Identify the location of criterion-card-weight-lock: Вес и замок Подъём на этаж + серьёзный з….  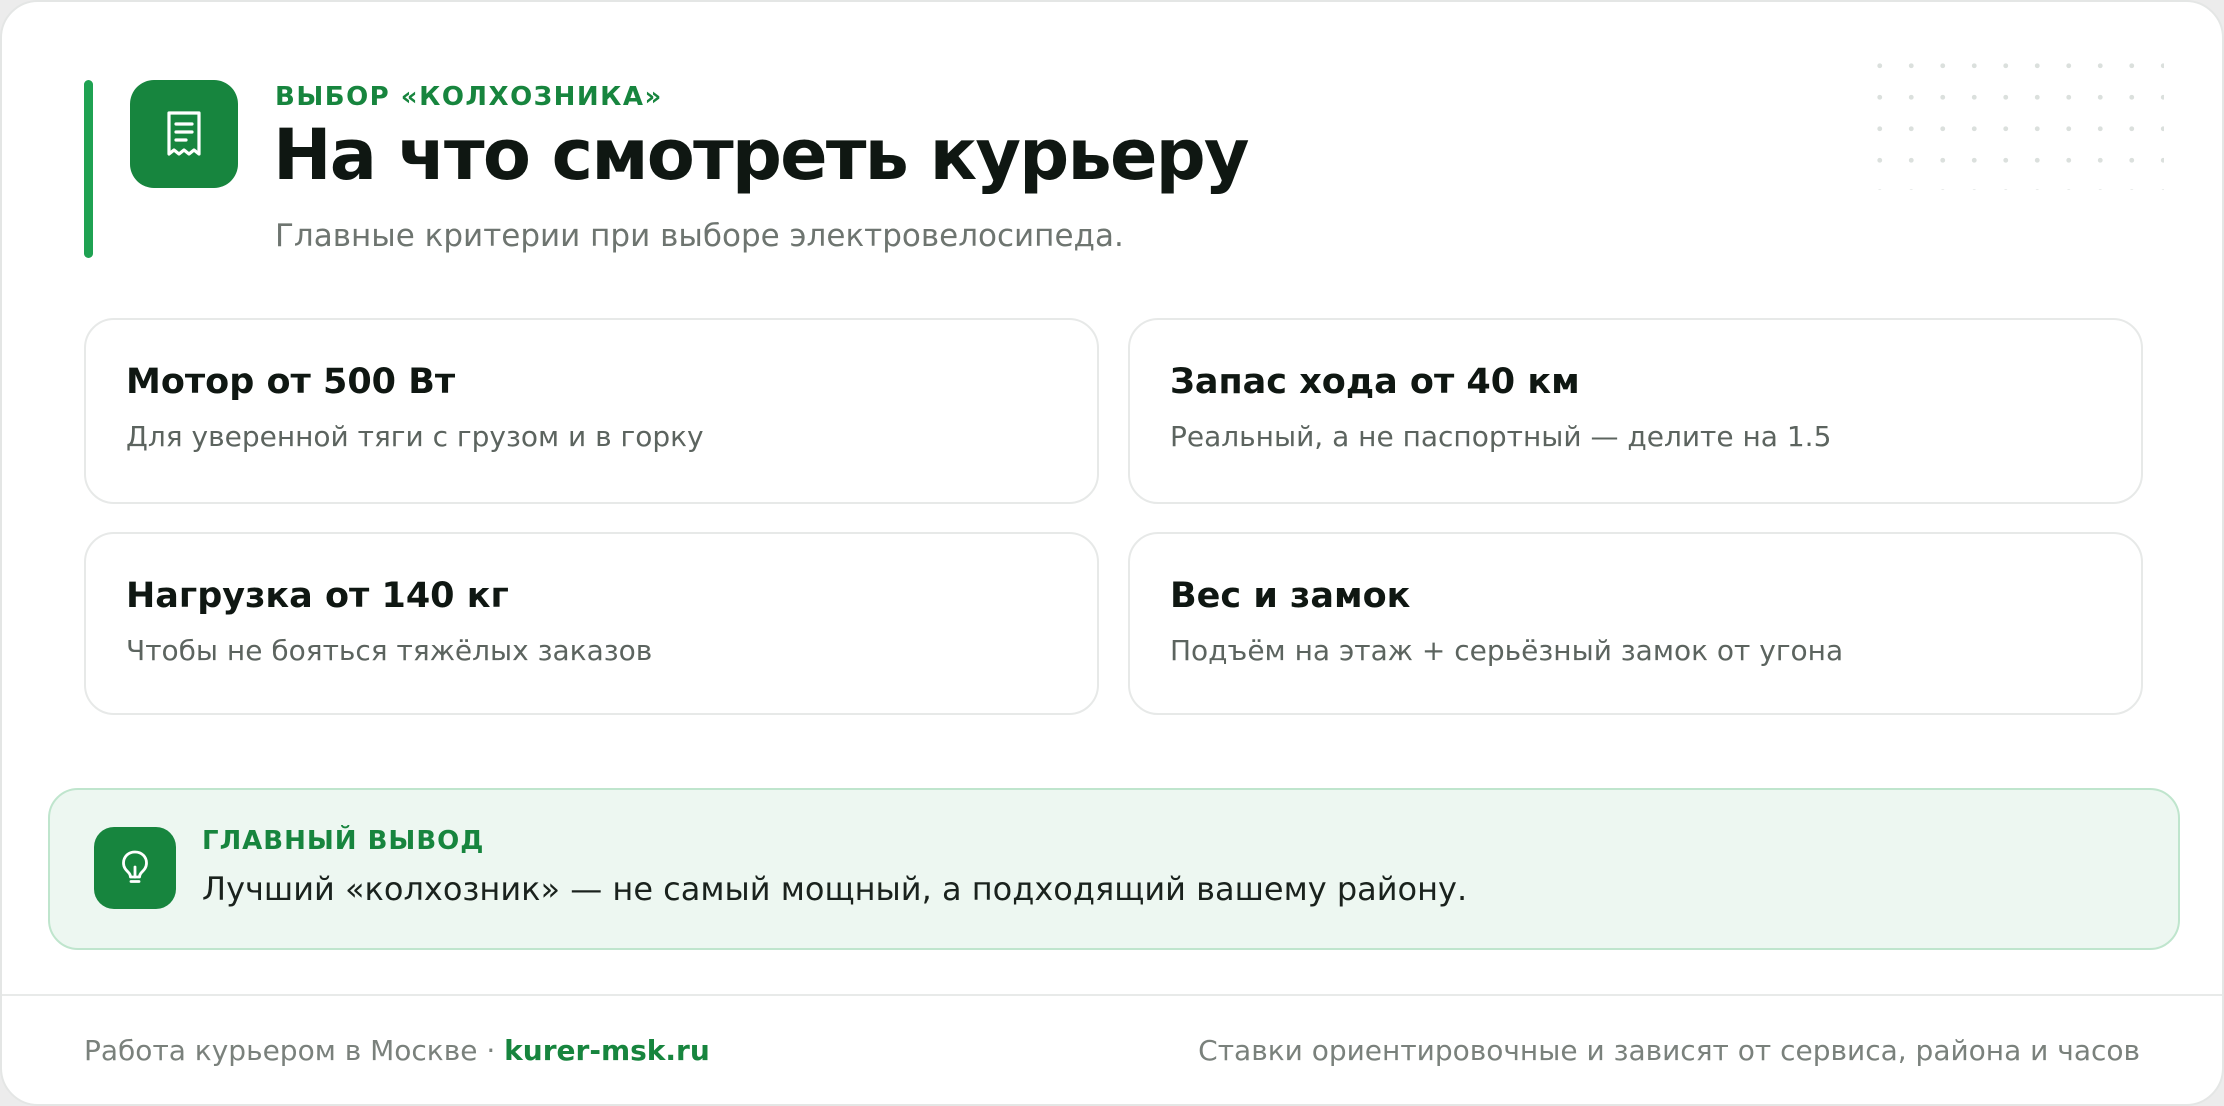
(1635, 623).